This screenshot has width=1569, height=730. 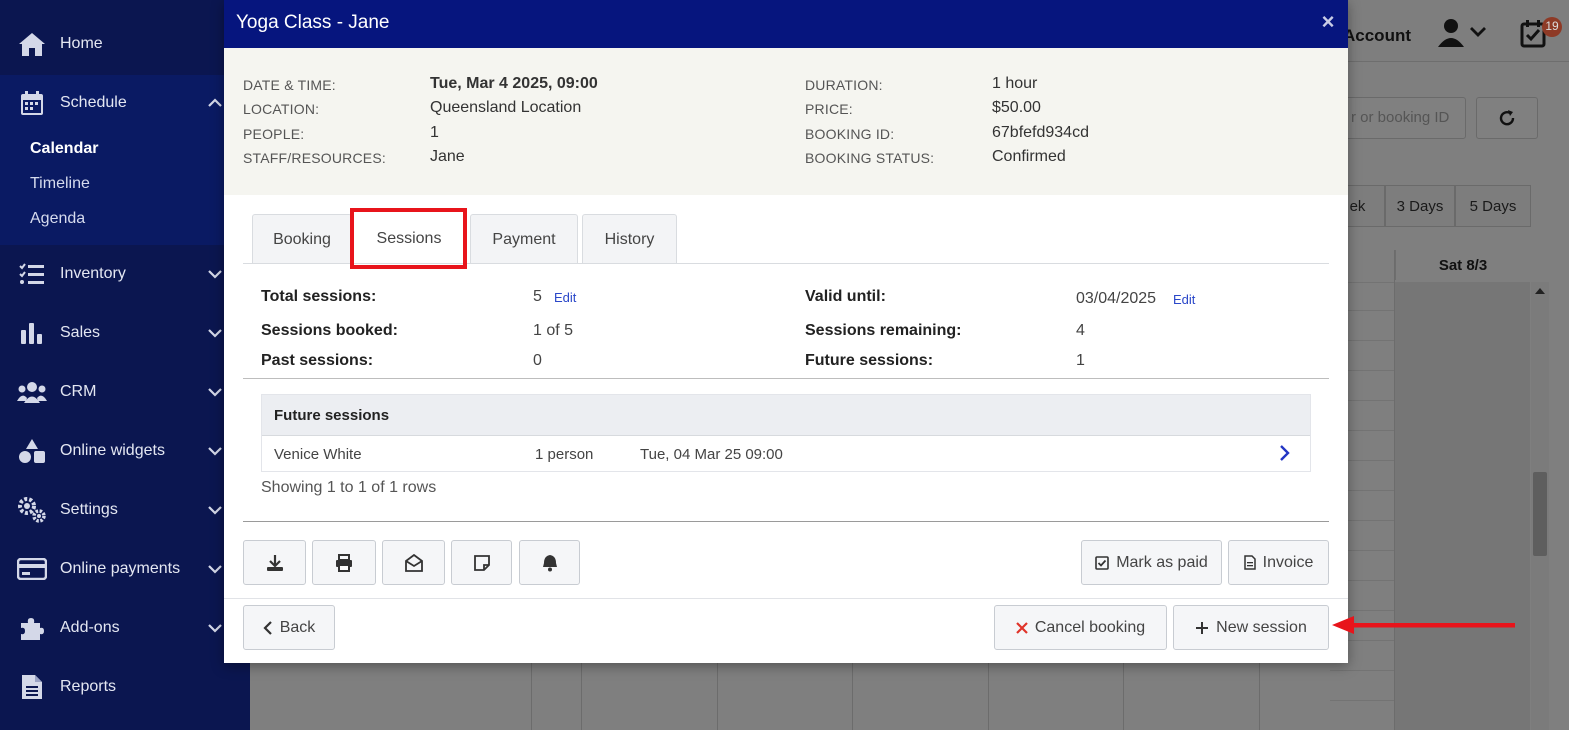 What do you see at coordinates (89, 509) in the screenshot?
I see `sidebar-item-label: Settings` at bounding box center [89, 509].